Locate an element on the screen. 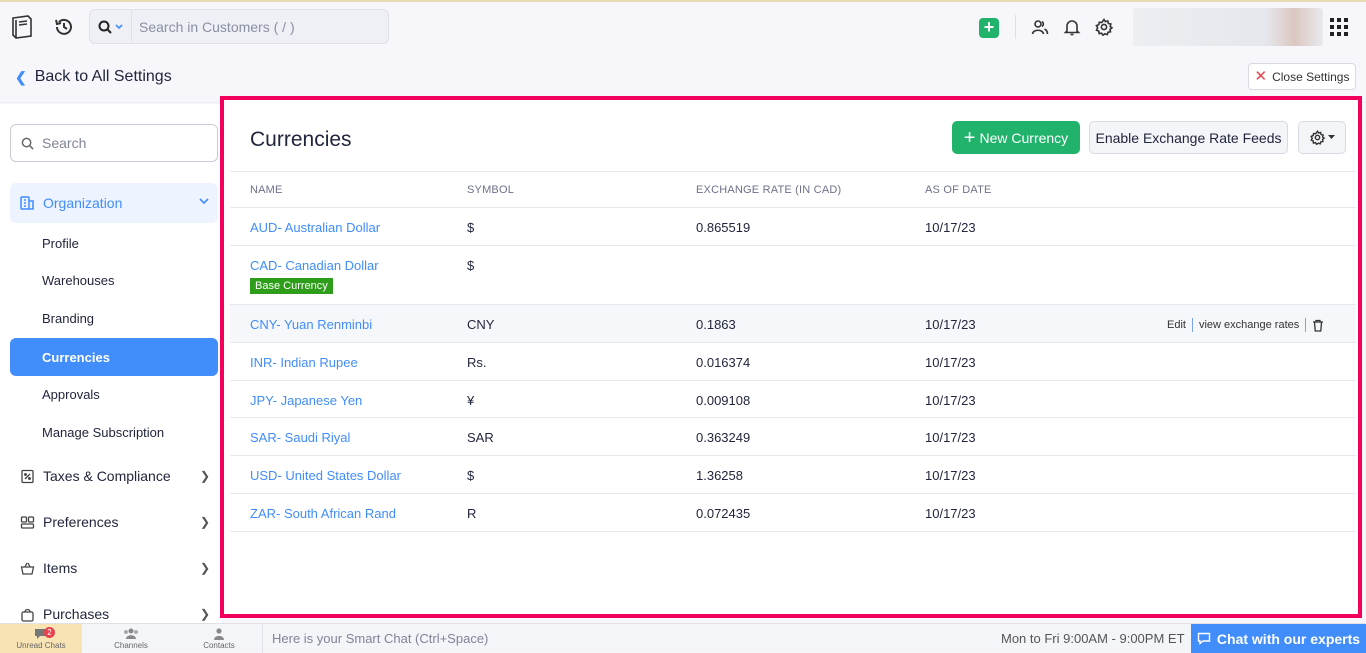 The height and width of the screenshot is (653, 1366). currency-symbol: R is located at coordinates (472, 513).